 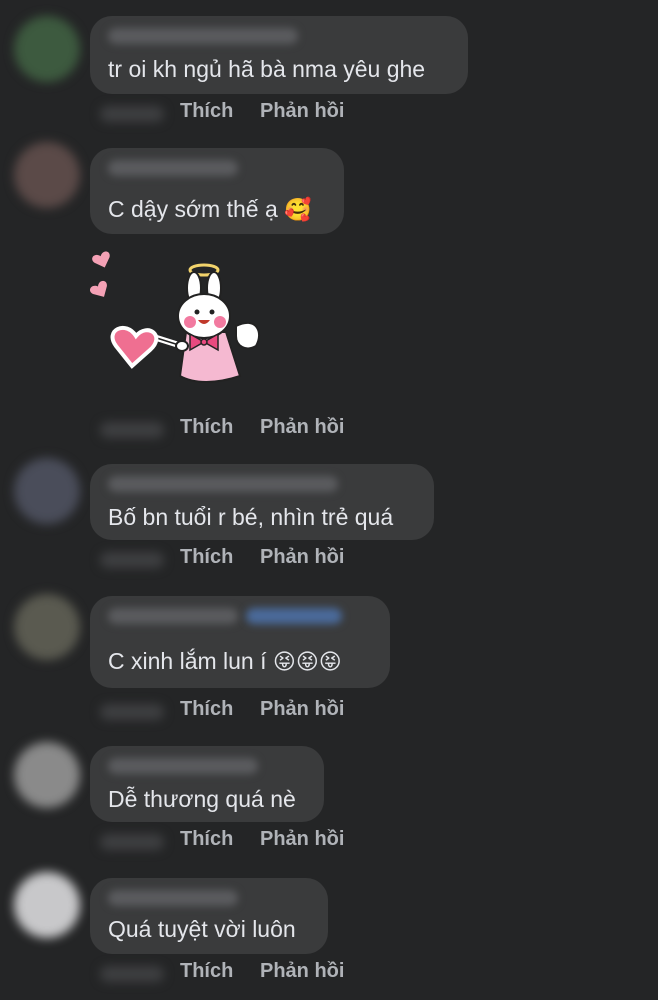 What do you see at coordinates (279, 55) in the screenshot?
I see `comment-bubble: tr oi kh ngủ hã bà nma yêu ghe` at bounding box center [279, 55].